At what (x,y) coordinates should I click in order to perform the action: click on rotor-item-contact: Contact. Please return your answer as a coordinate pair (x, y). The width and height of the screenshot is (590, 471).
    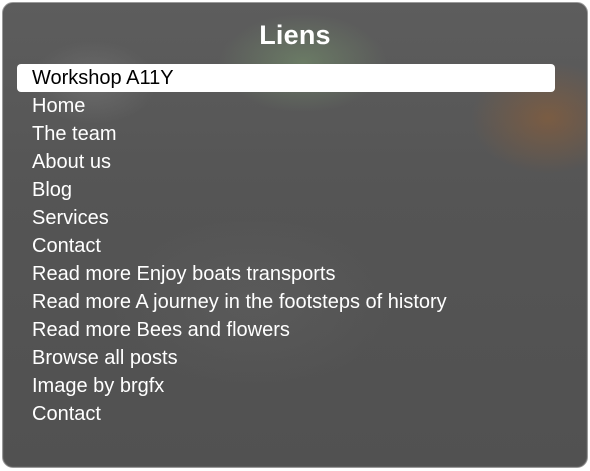
    Looking at the image, I should click on (286, 246).